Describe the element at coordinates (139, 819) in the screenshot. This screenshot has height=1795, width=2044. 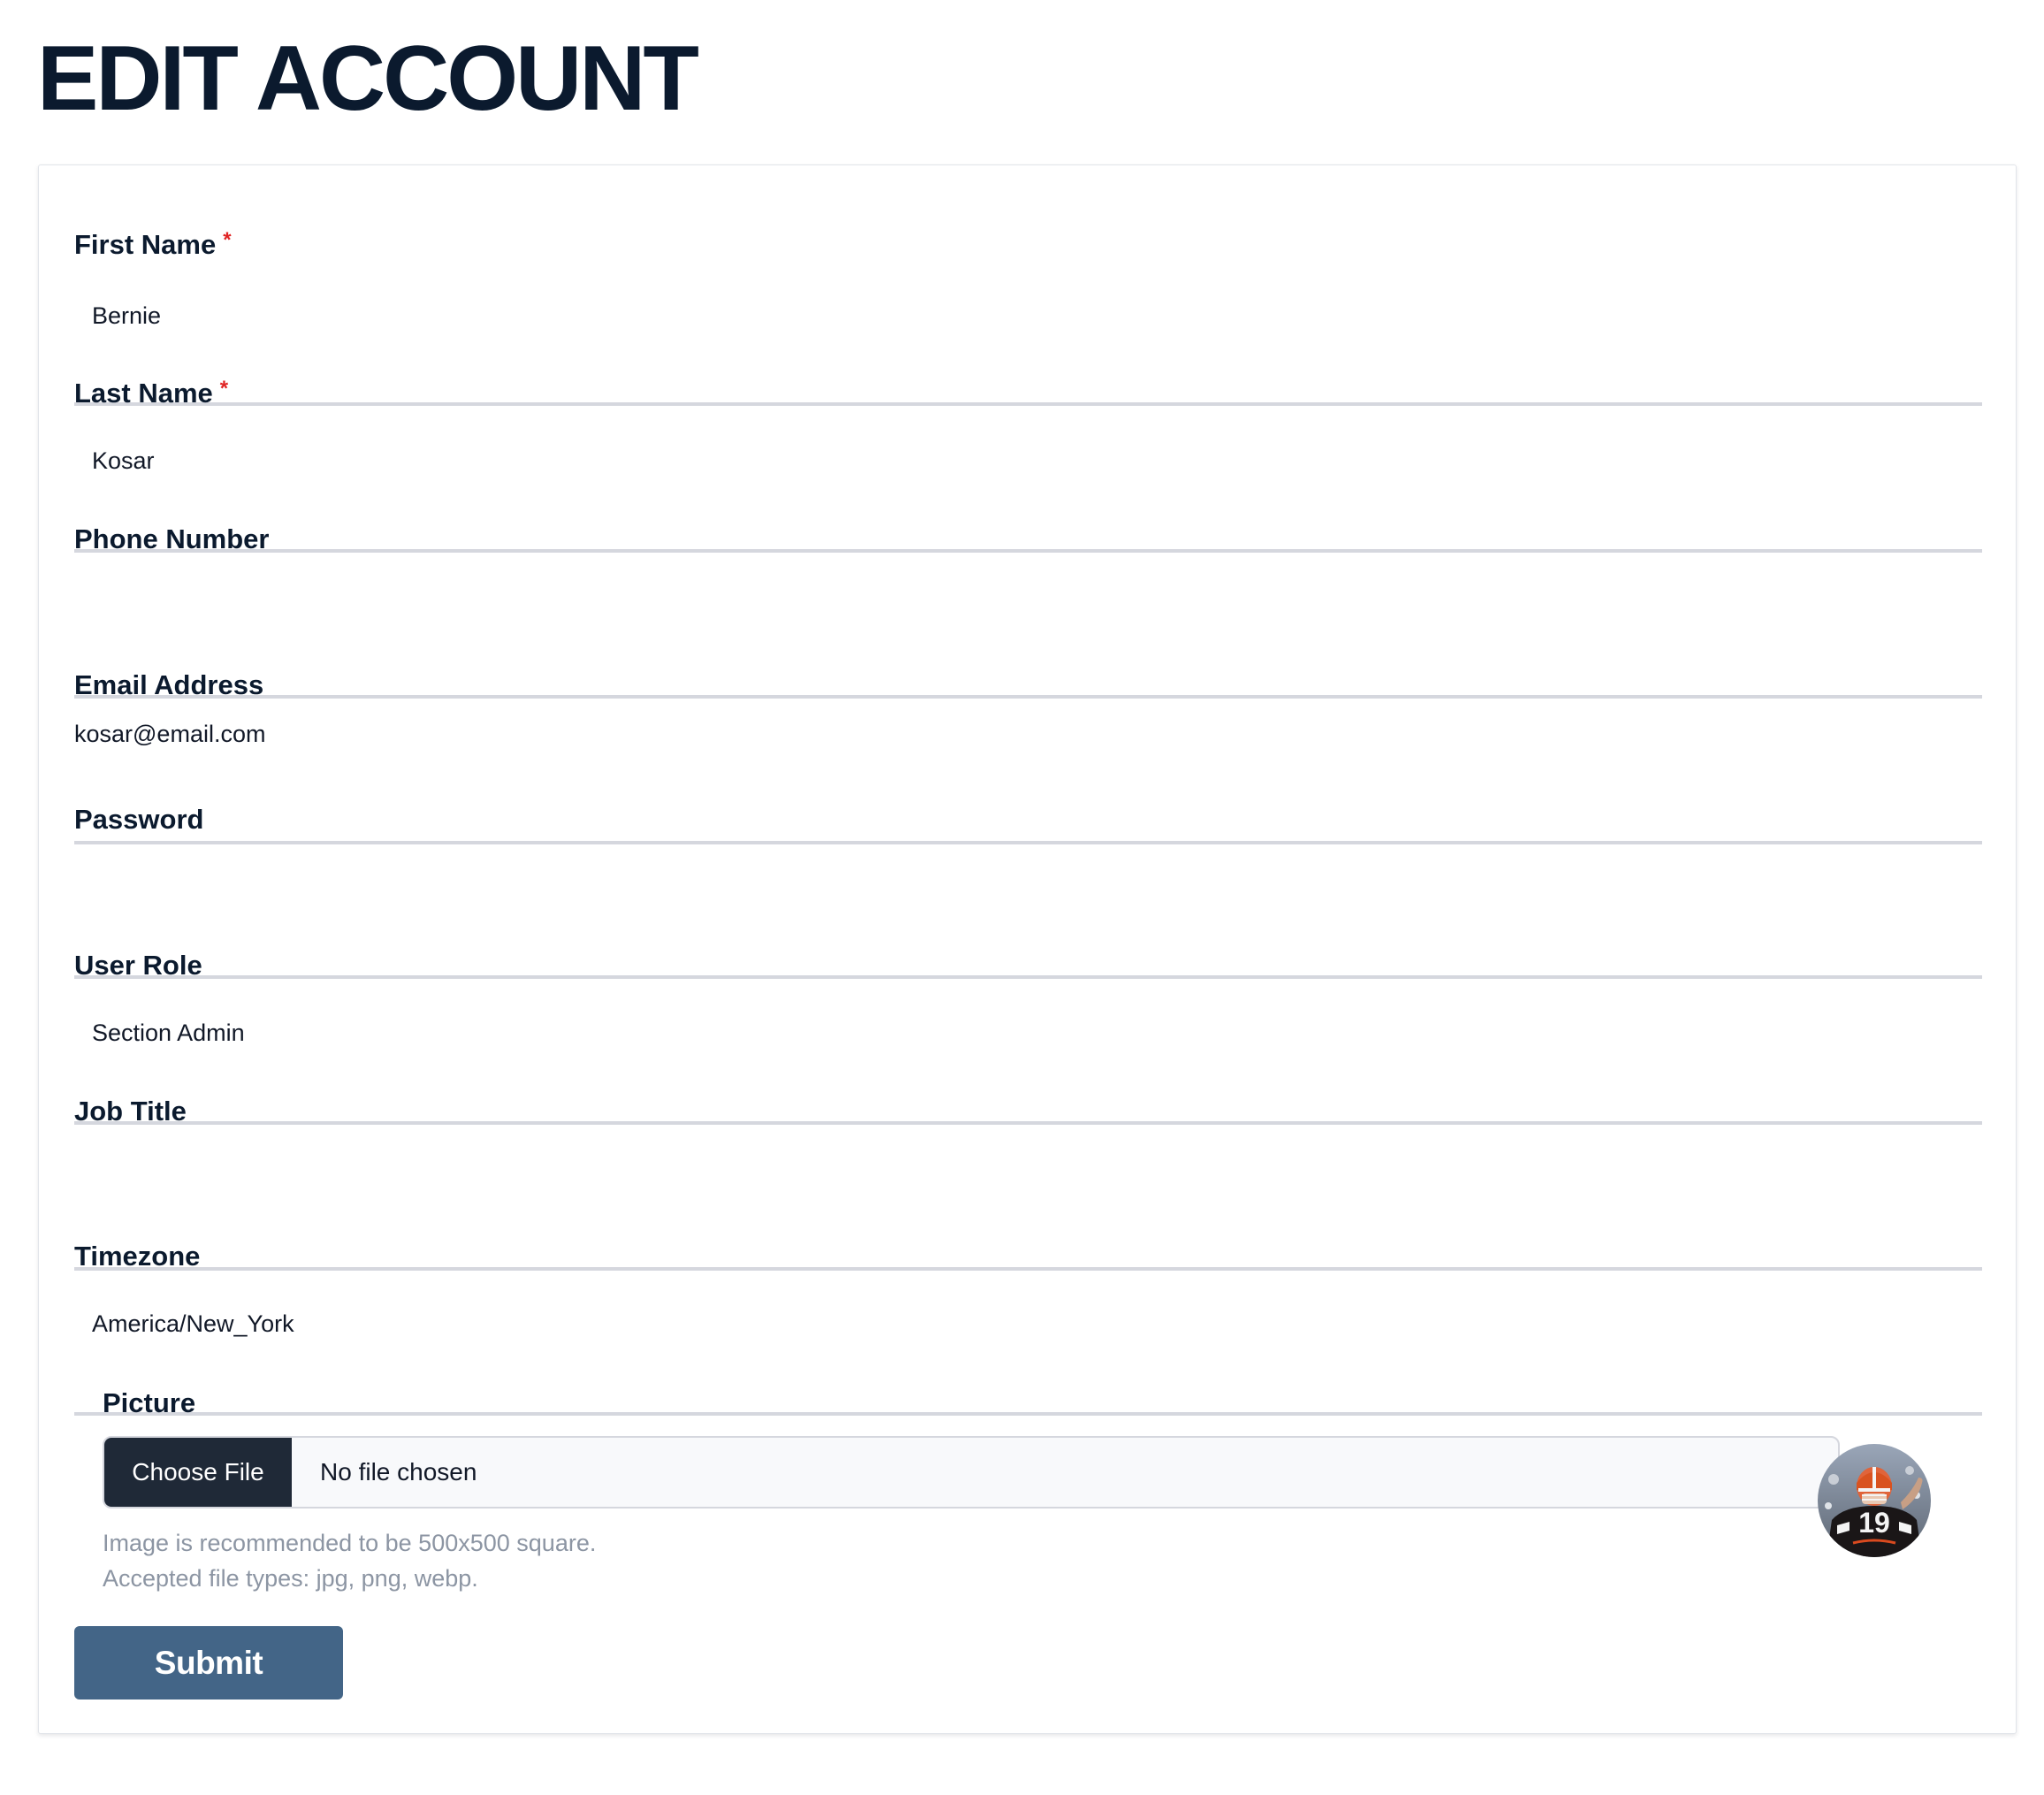
I see `password-label: Password` at that location.